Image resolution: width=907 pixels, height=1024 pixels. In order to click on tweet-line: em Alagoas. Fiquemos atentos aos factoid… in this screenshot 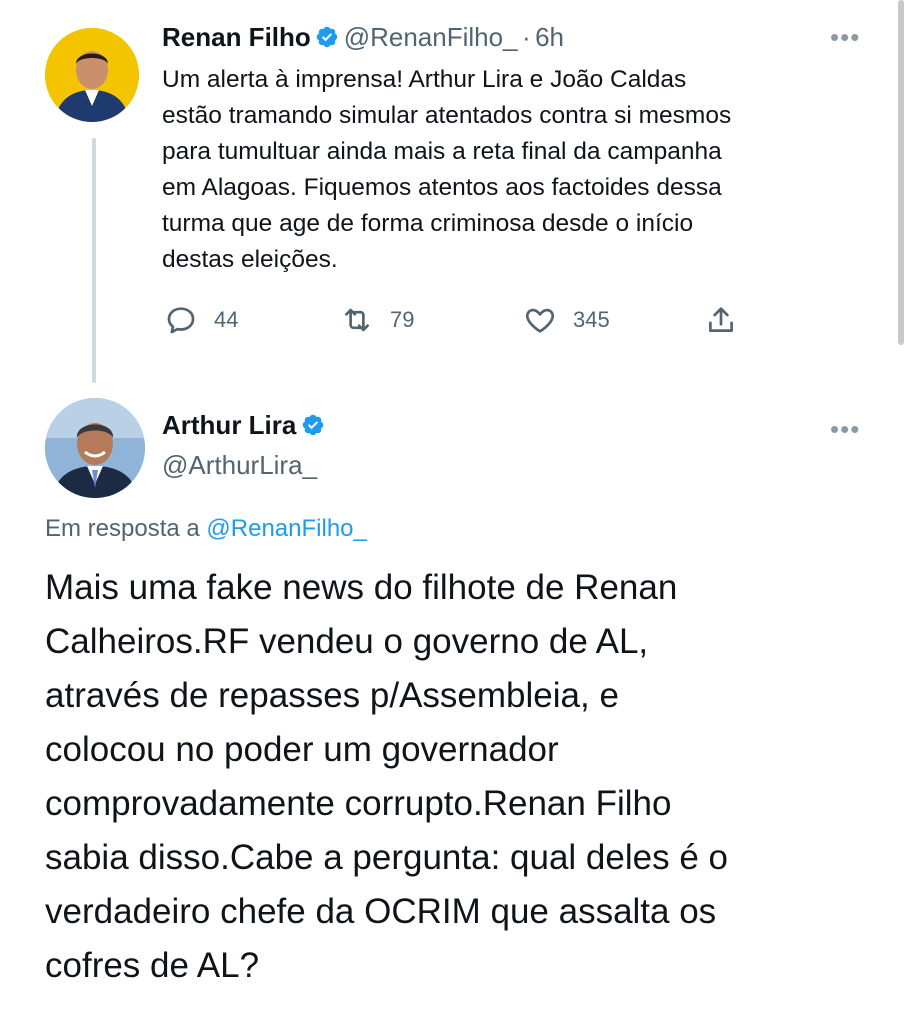, I will do `click(442, 187)`.